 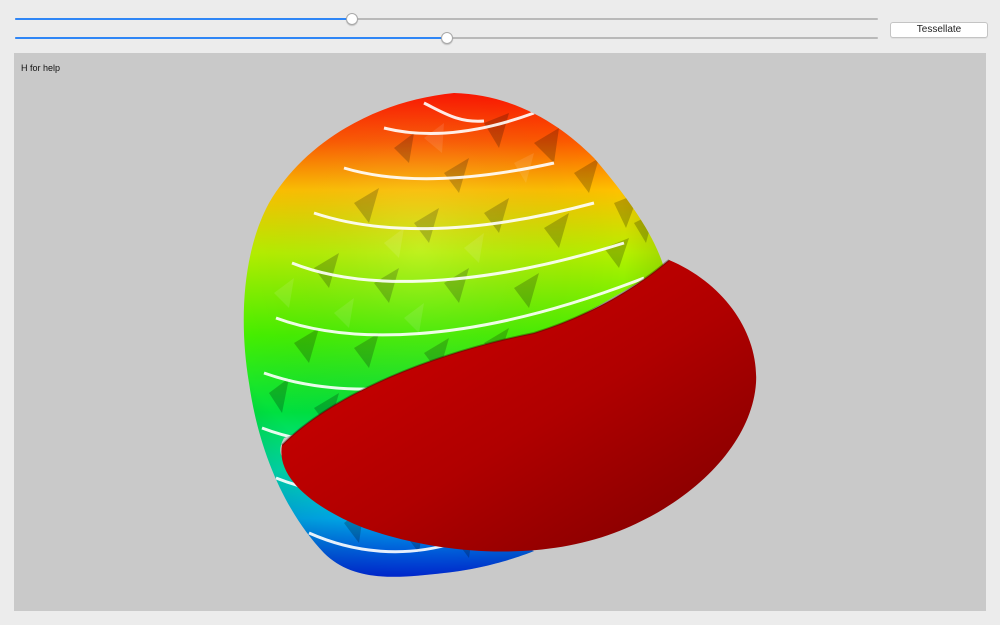 What do you see at coordinates (183, 19) in the screenshot?
I see `slider-top-fill` at bounding box center [183, 19].